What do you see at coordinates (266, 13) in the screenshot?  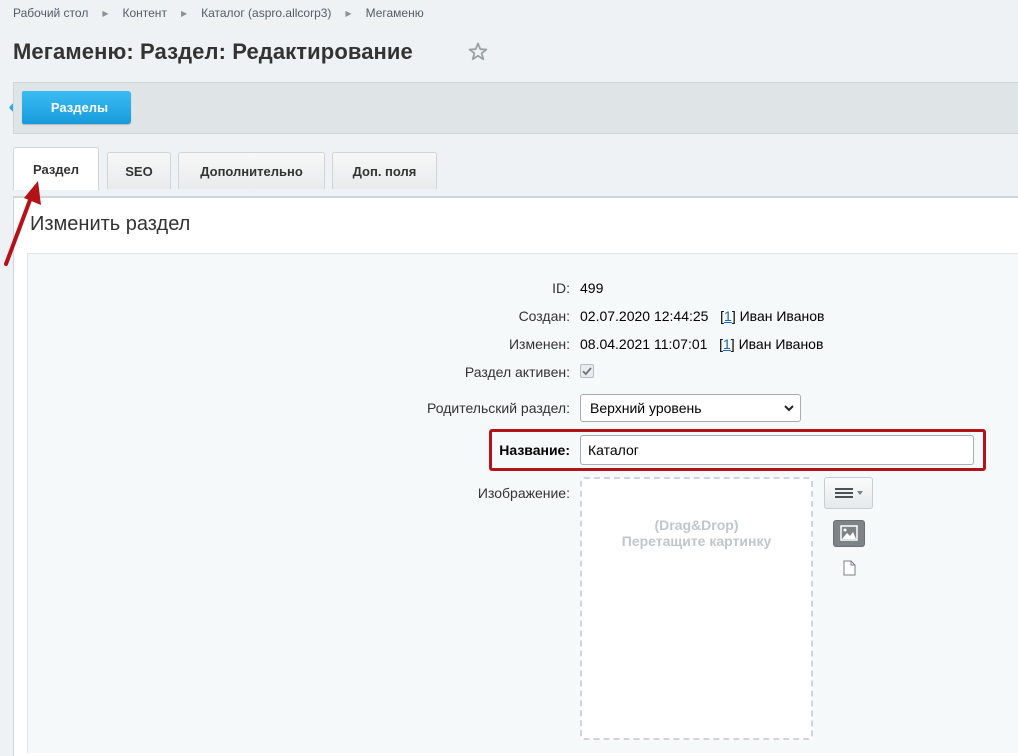 I see `breadcrumb-item-catalog: Каталог (aspro.allcorp3)` at bounding box center [266, 13].